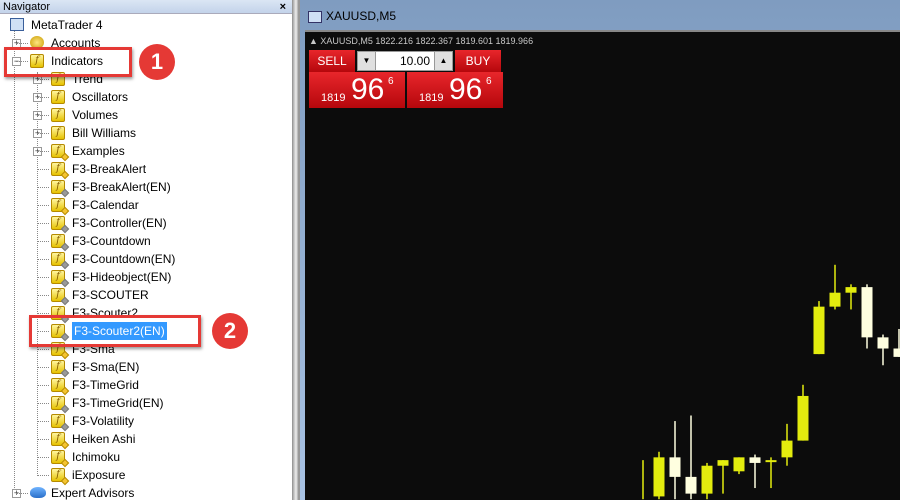 Image resolution: width=900 pixels, height=502 pixels. Describe the element at coordinates (333, 98) in the screenshot. I see `sell-price-prefix: 1819` at that location.